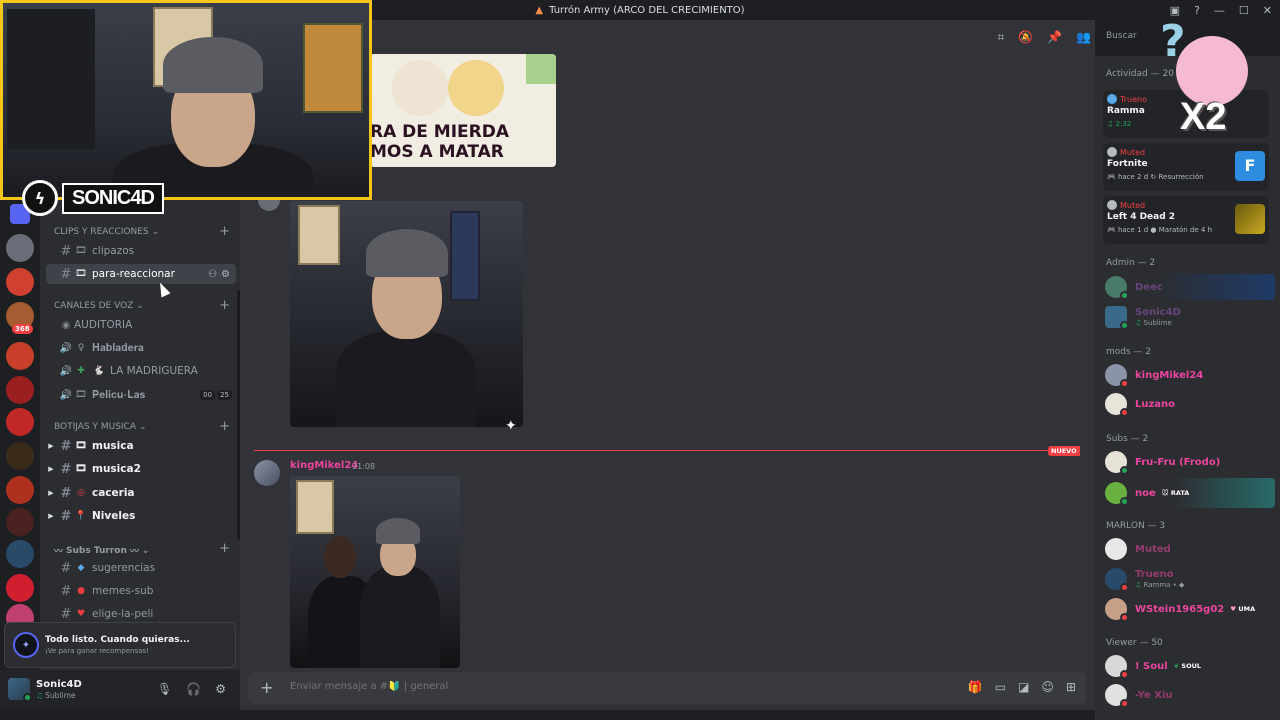 This screenshot has width=1280, height=720. What do you see at coordinates (1244, 10) in the screenshot?
I see `maximize-button: ☐` at bounding box center [1244, 10].